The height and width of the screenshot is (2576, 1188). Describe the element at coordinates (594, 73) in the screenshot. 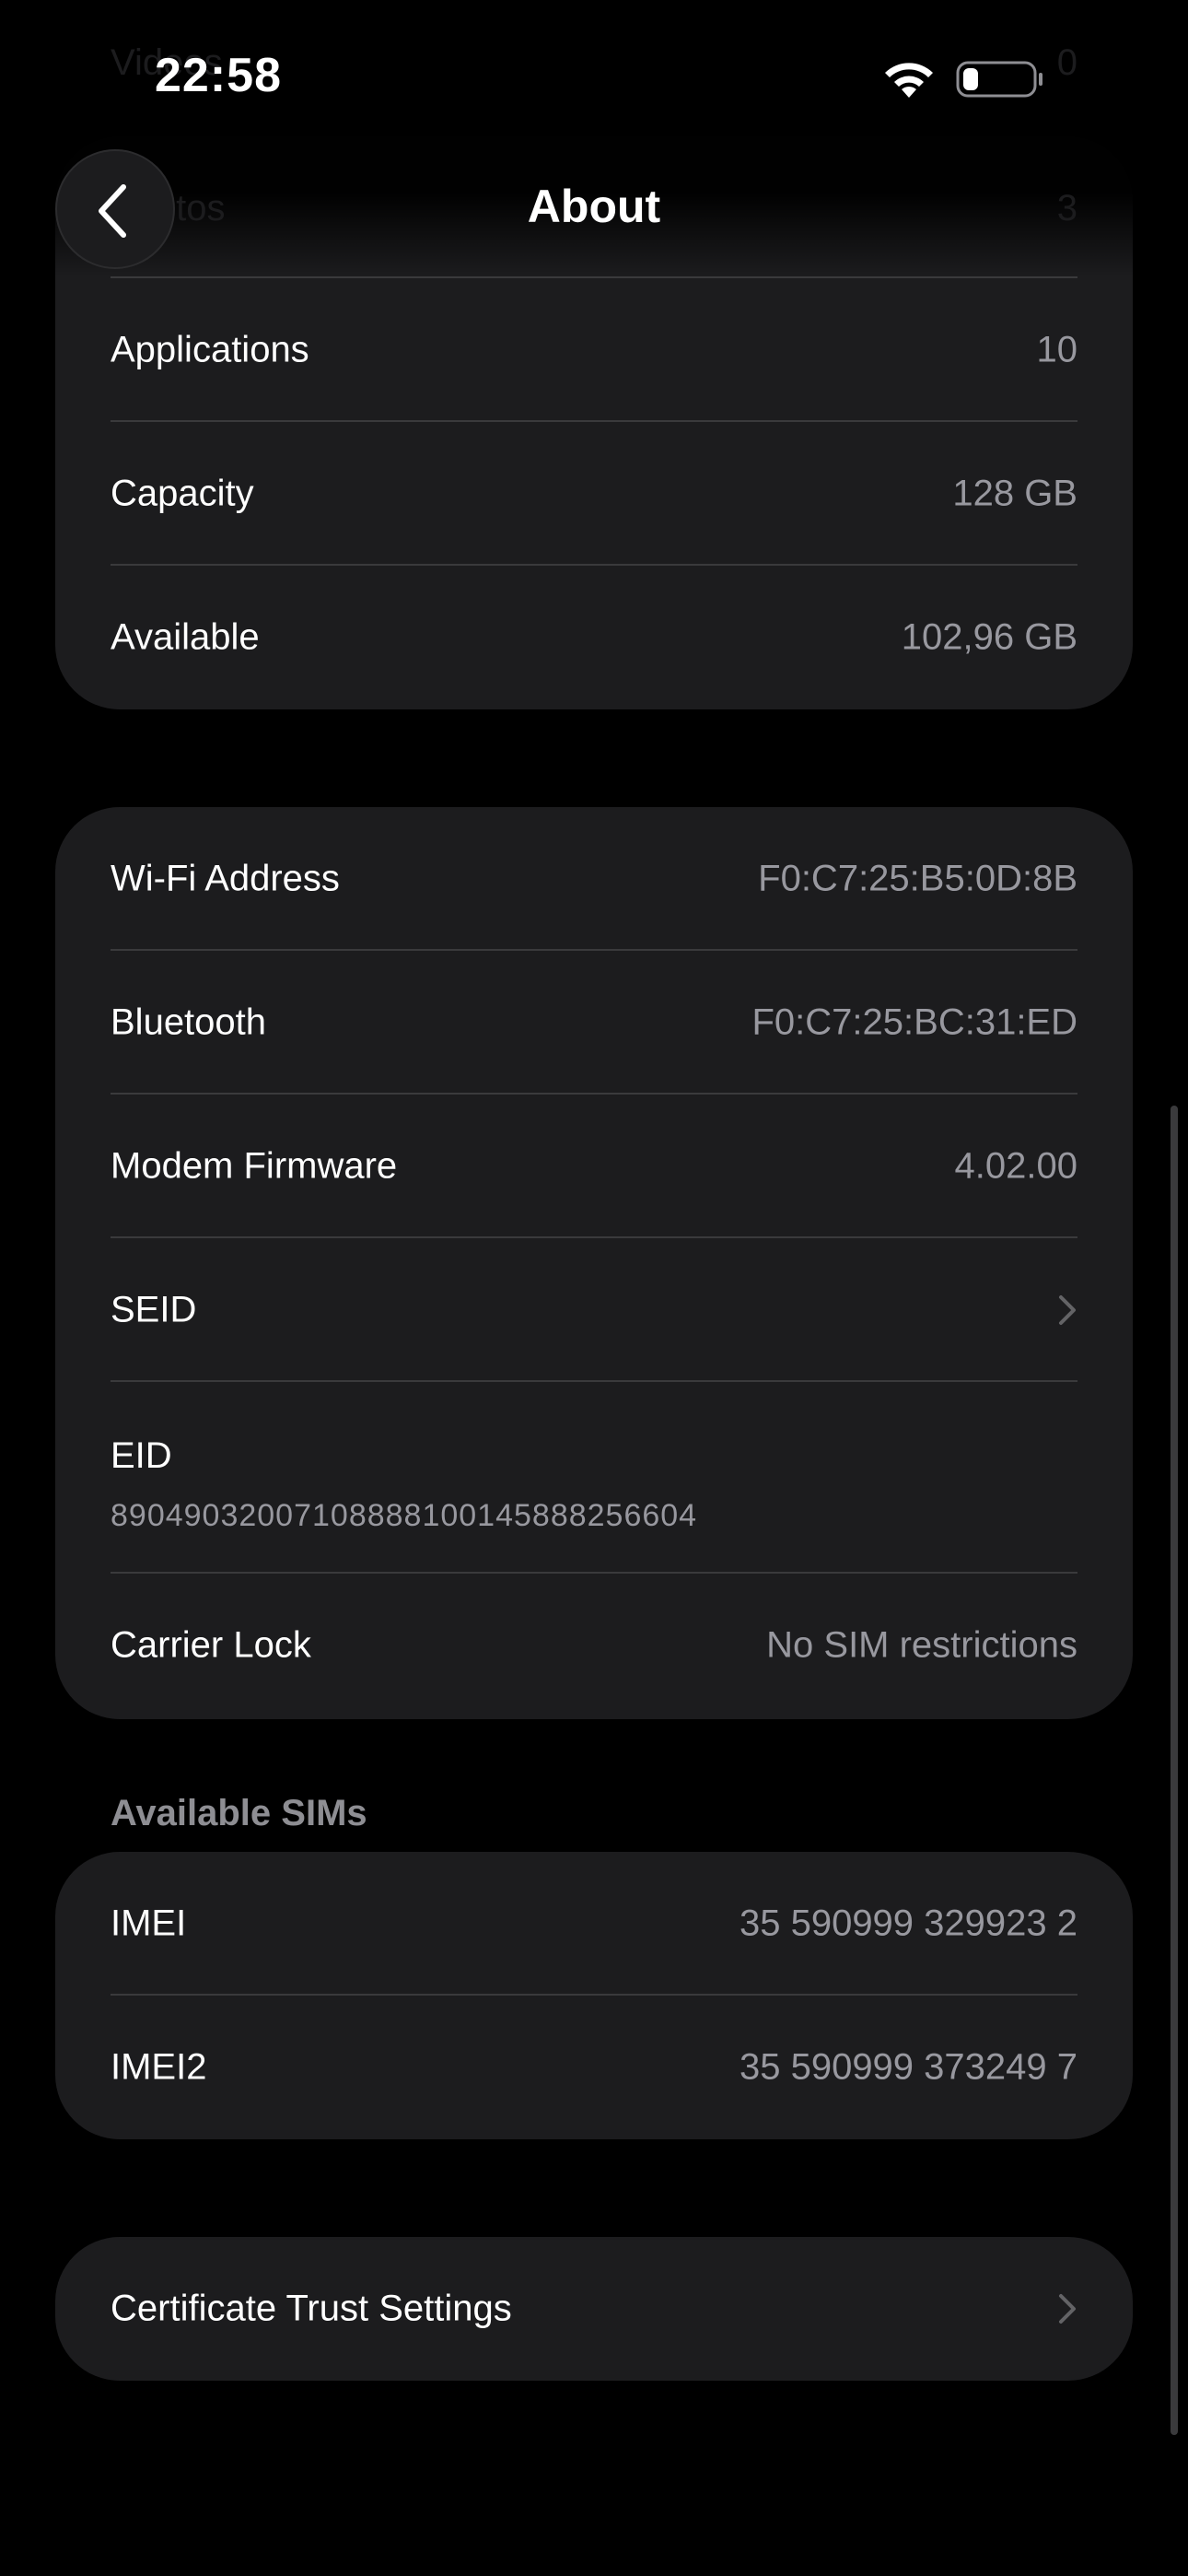

I see `status-bar: 22:58` at that location.